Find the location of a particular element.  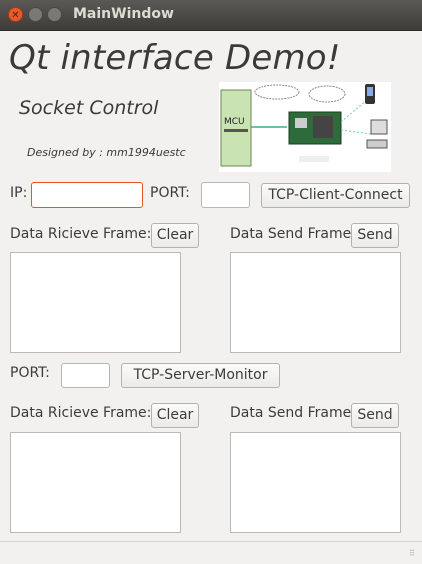

server-send-button: Send is located at coordinates (375, 415).